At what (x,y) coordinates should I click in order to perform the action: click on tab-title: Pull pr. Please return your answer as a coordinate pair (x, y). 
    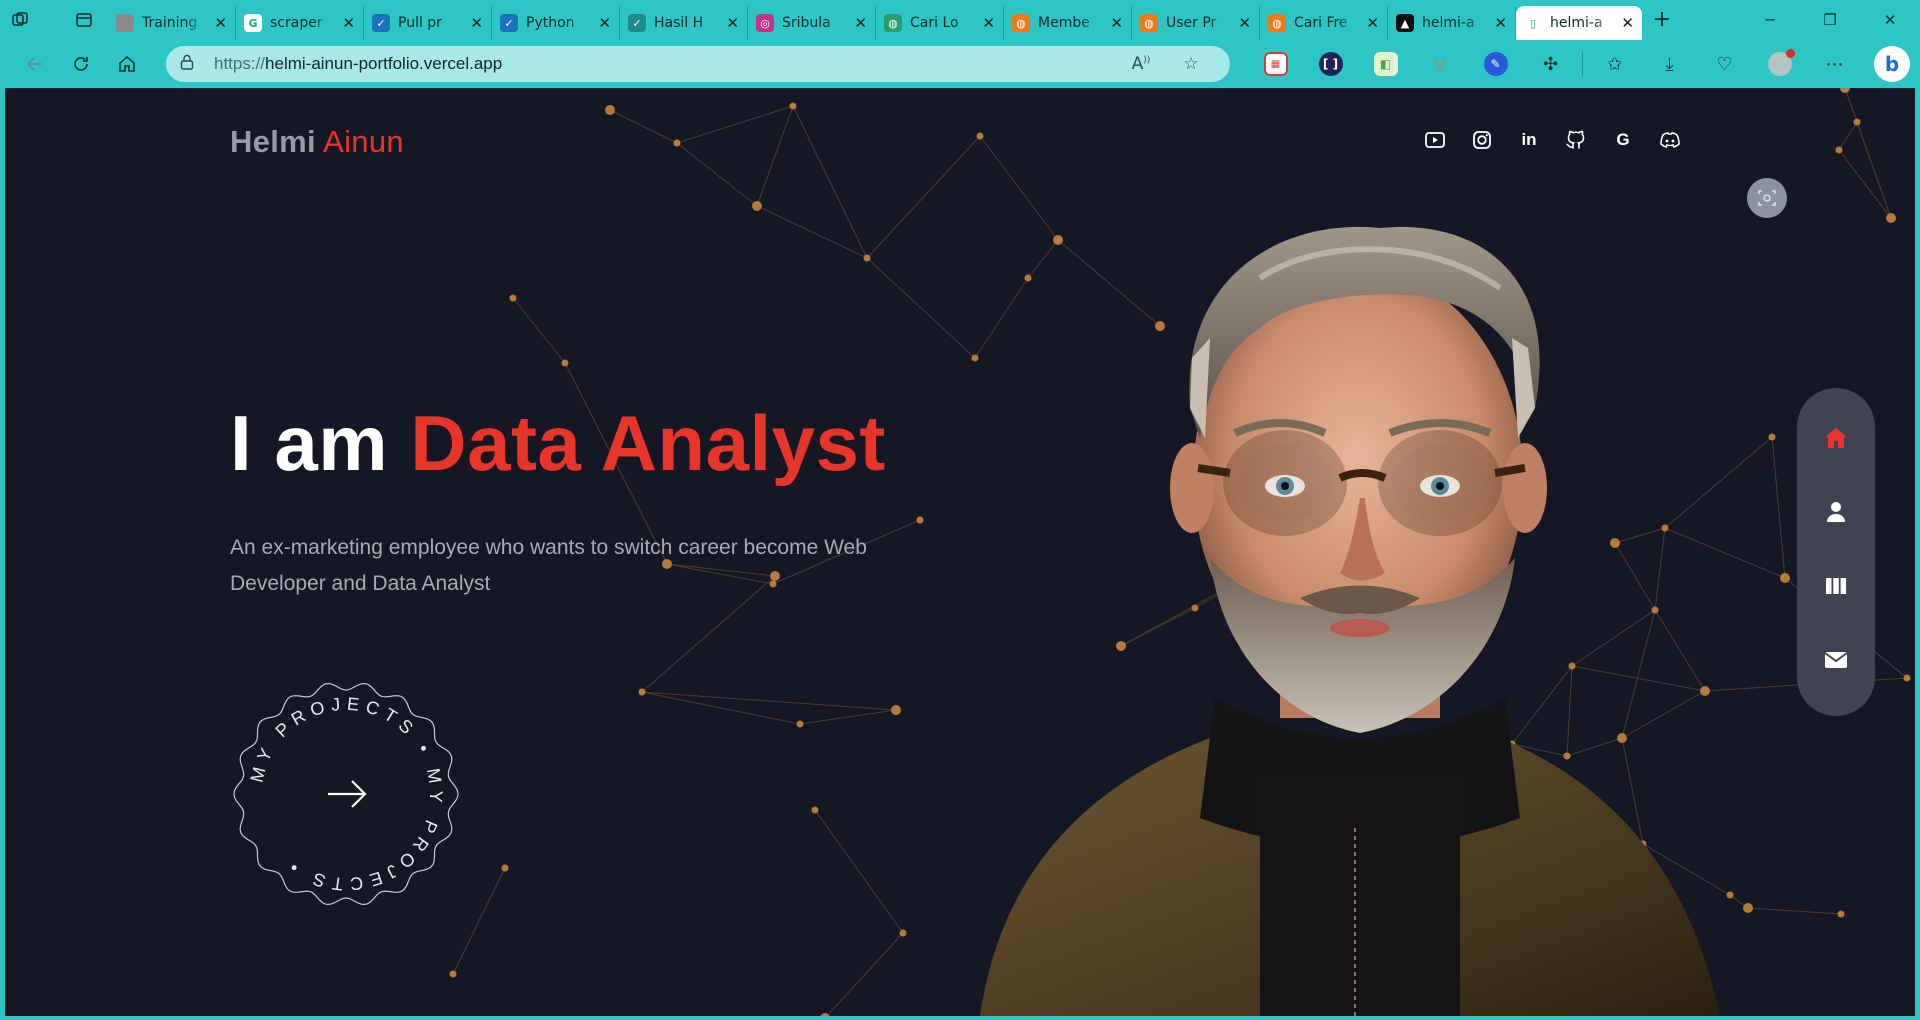
    Looking at the image, I should click on (420, 23).